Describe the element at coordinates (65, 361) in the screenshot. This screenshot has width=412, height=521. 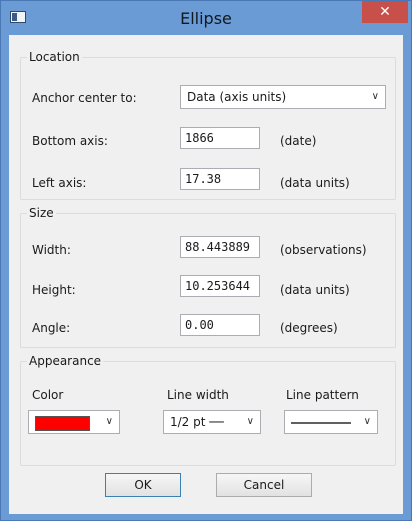
I see `appearance-legend: Appearance` at that location.